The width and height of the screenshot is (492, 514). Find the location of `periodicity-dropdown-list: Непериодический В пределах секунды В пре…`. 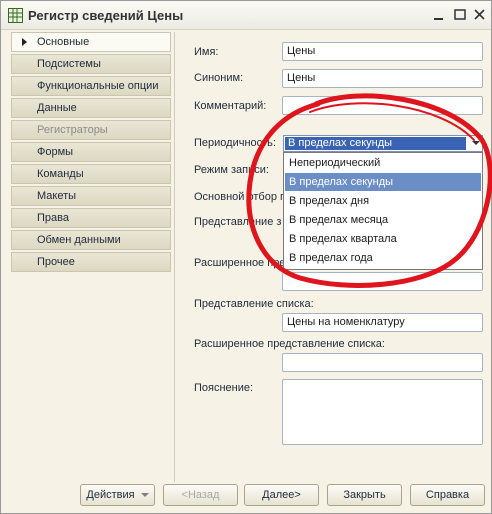

periodicity-dropdown-list: Непериодический В пределах секунды В пре… is located at coordinates (383, 211).